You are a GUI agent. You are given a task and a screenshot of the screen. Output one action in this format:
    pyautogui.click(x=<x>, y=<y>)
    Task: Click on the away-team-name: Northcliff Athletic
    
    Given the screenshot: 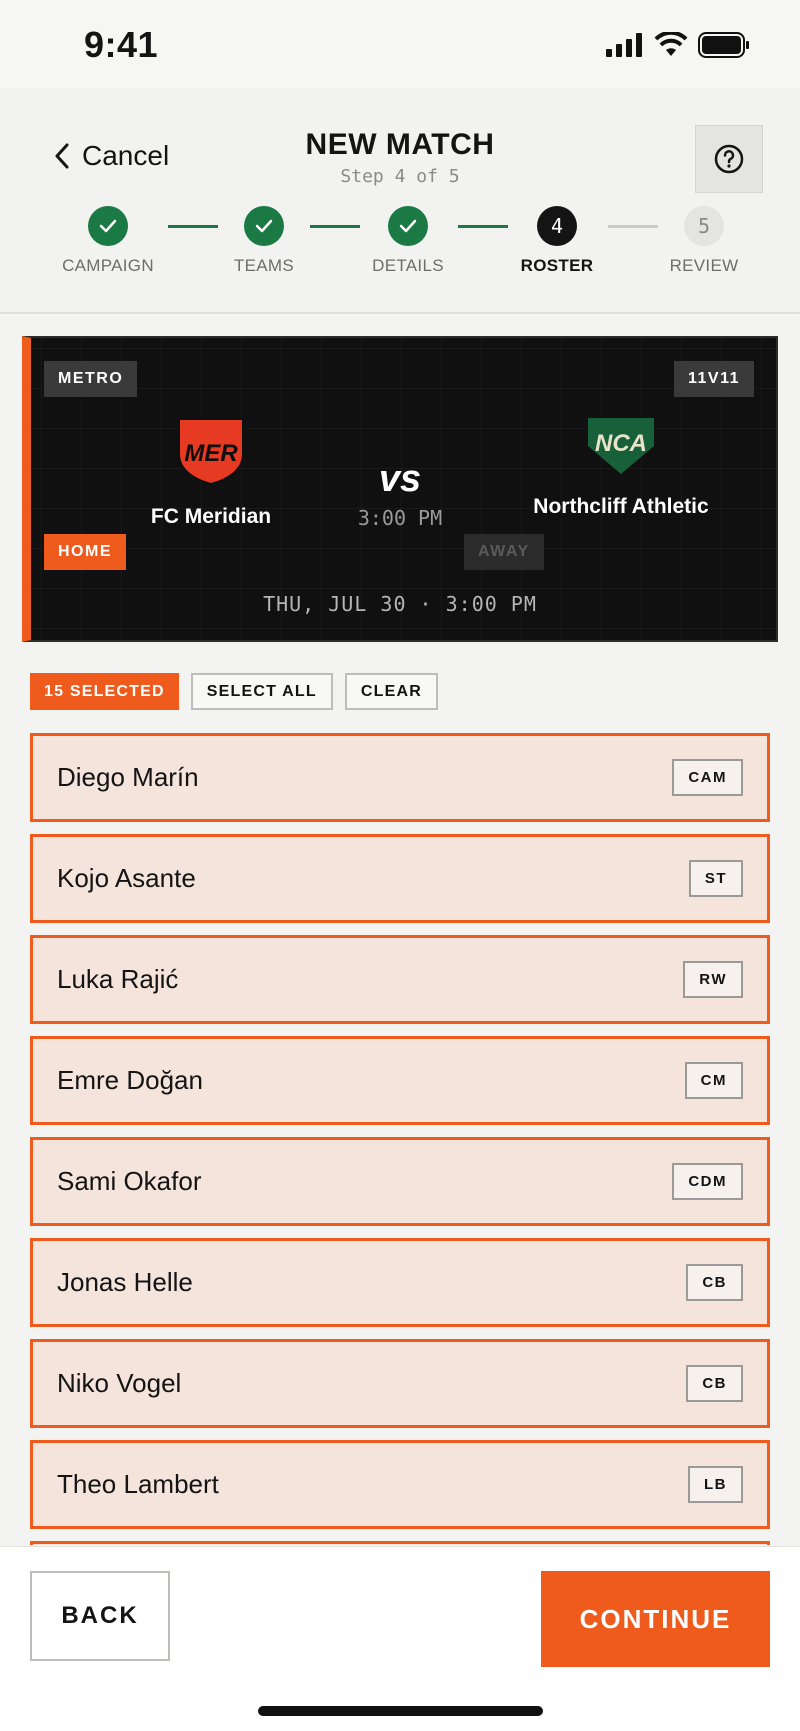 What is the action you would take?
    pyautogui.click(x=621, y=506)
    